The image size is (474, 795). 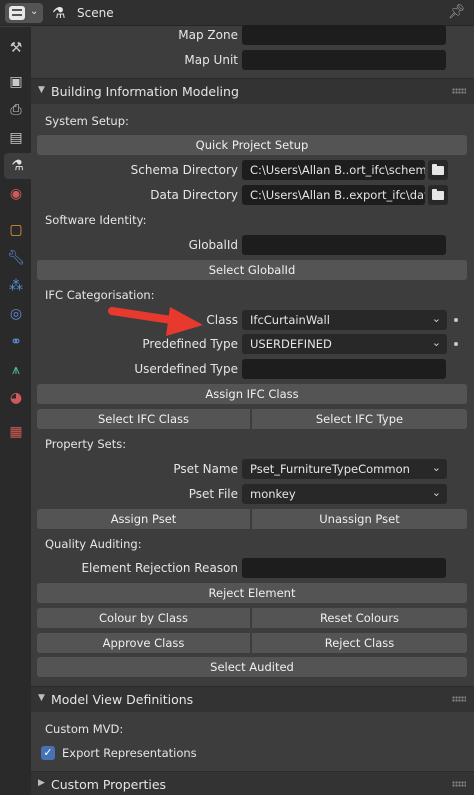 I want to click on globalid-field, so click(x=344, y=245).